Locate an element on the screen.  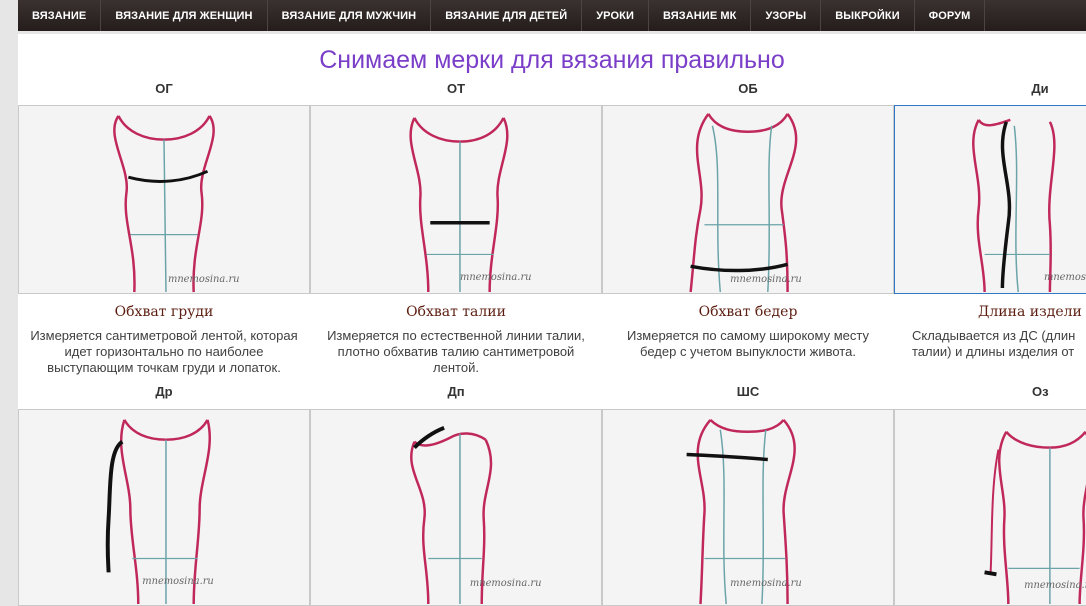
measure-image-waist: mnemosina.ru is located at coordinates (456, 199).